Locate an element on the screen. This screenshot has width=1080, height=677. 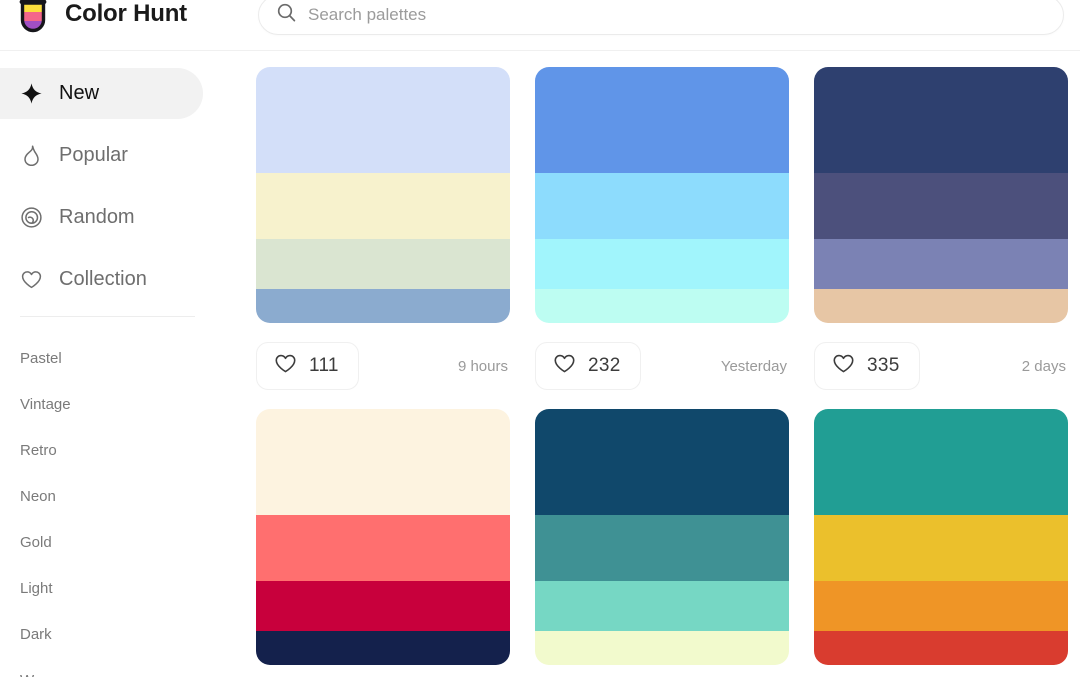
sidebar-item-random: Random is located at coordinates (101, 217).